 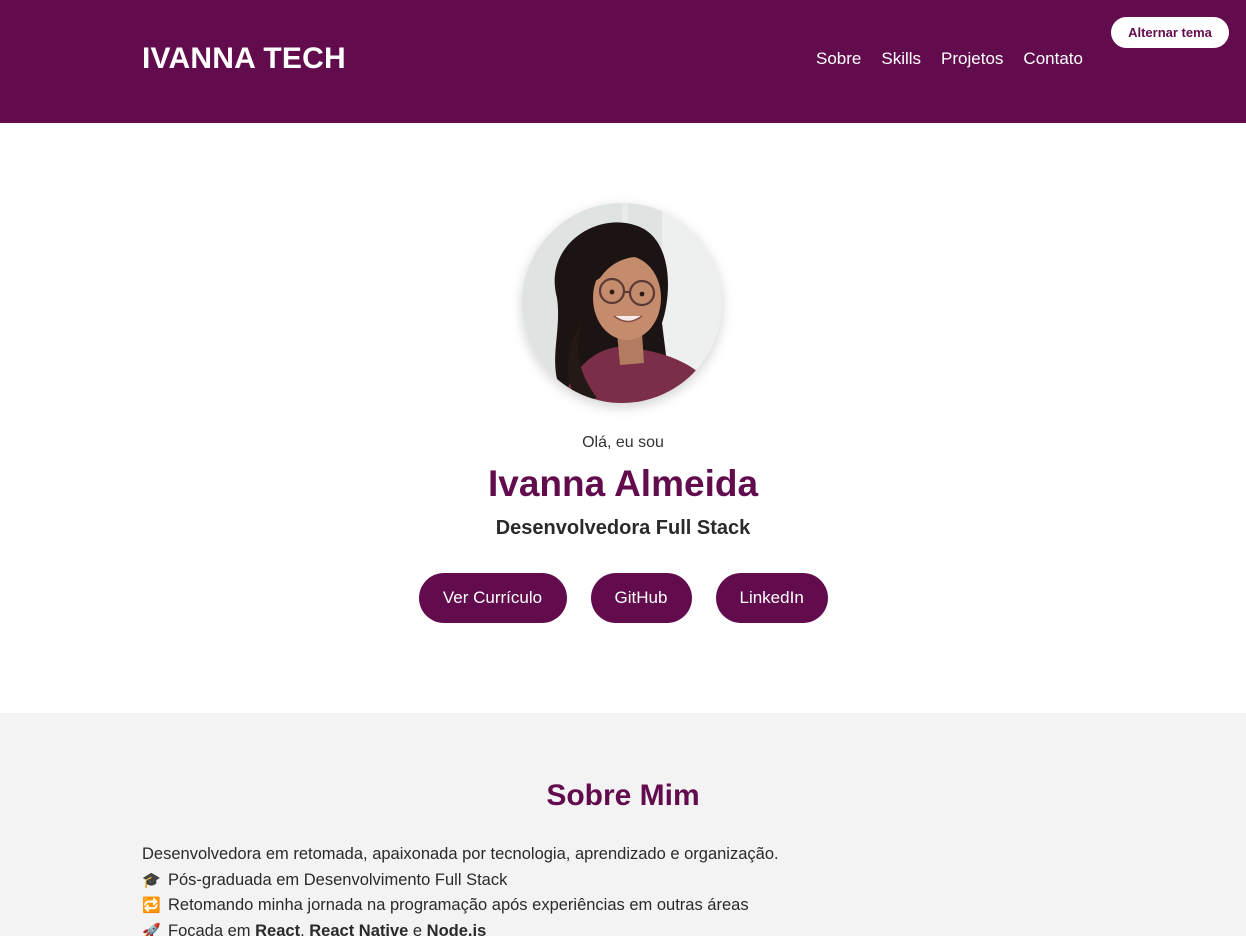 What do you see at coordinates (492, 598) in the screenshot?
I see `view-resume-button: Ver Currículo` at bounding box center [492, 598].